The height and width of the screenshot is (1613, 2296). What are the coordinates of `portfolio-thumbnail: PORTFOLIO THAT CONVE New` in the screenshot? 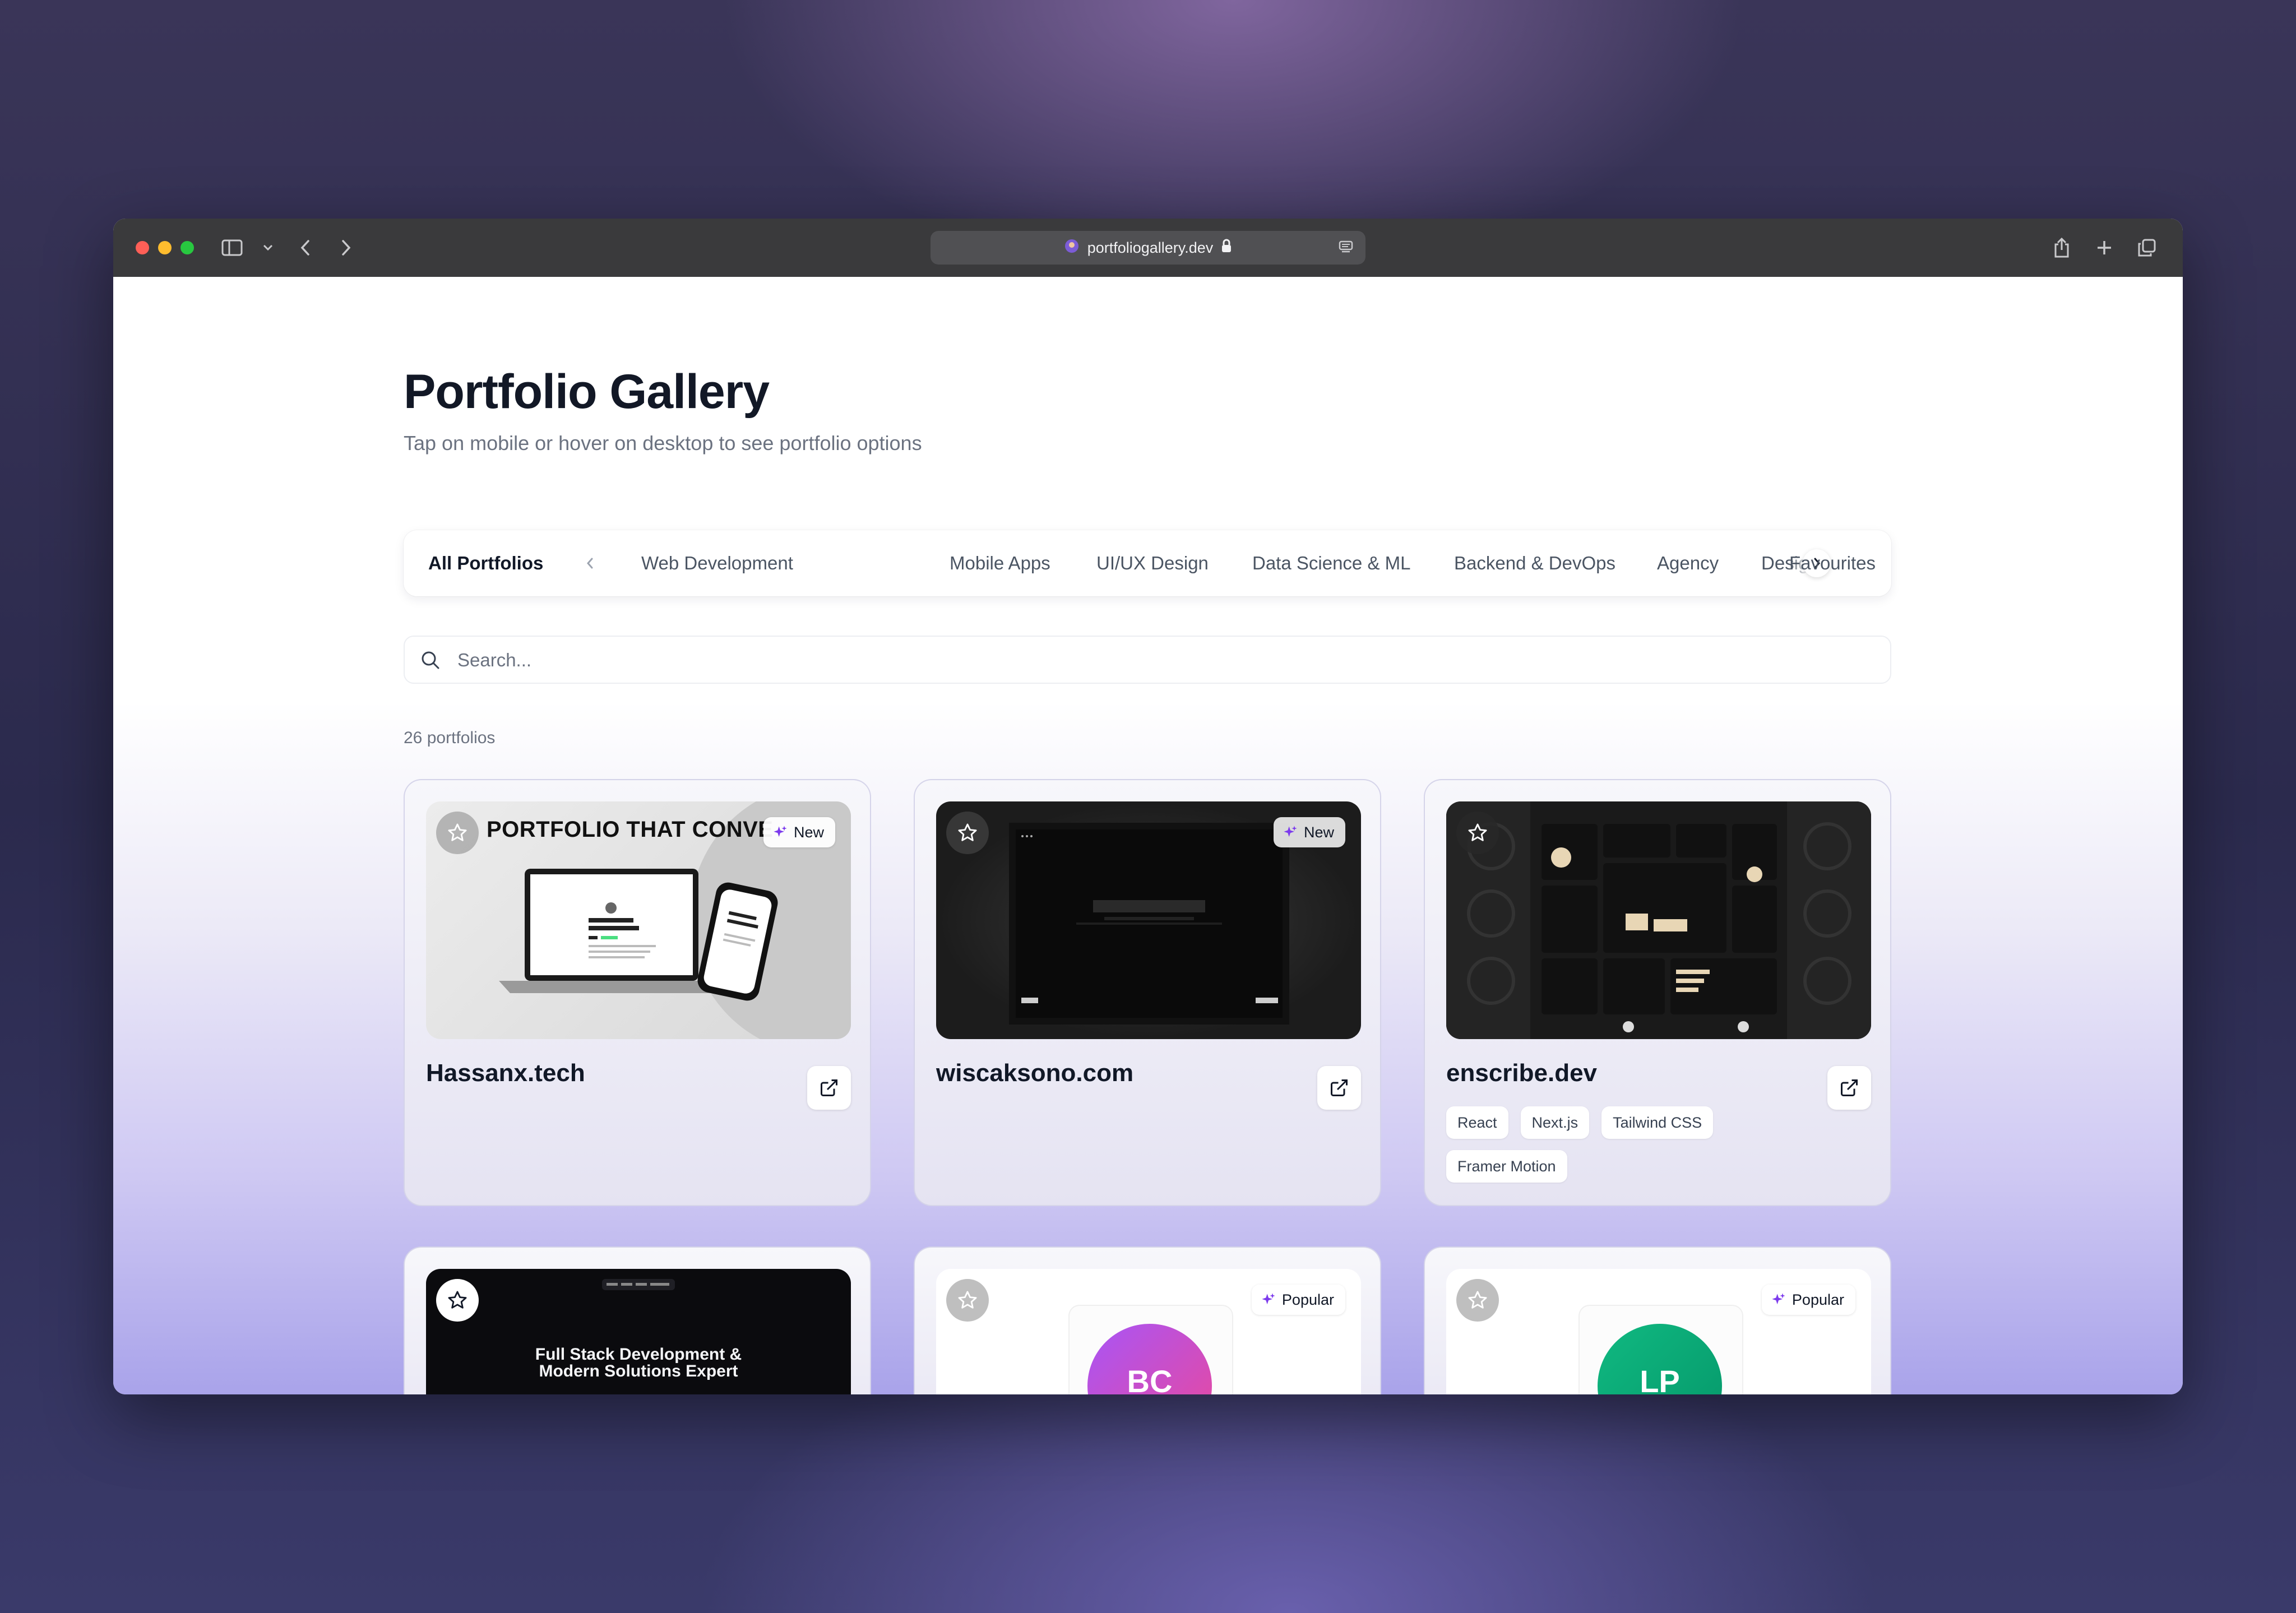 It's located at (638, 920).